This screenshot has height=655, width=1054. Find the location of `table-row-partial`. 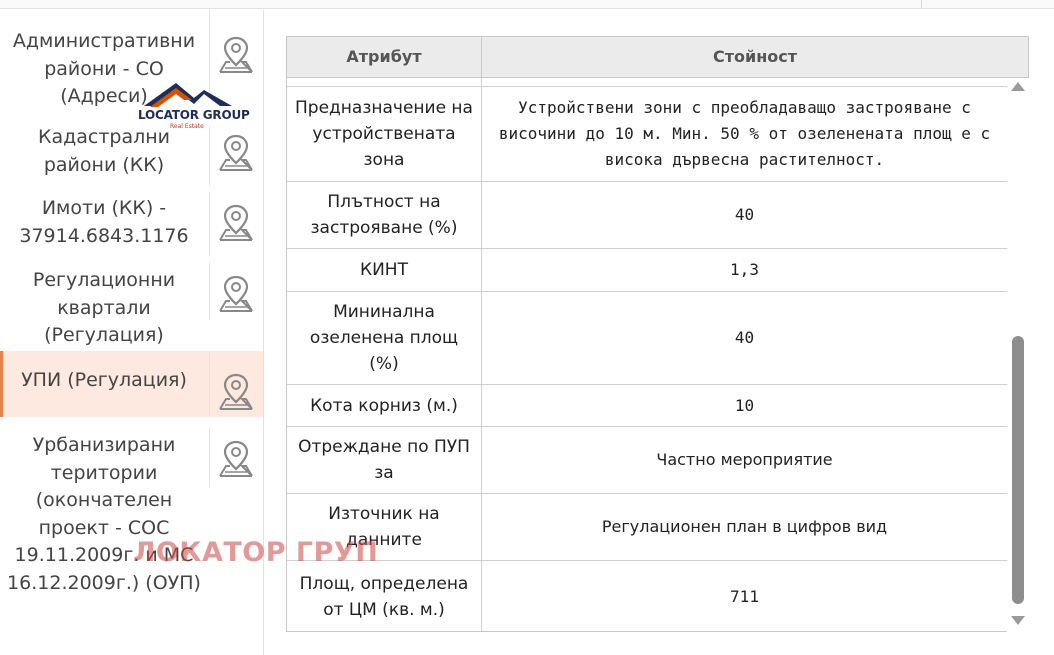

table-row-partial is located at coordinates (647, 82).